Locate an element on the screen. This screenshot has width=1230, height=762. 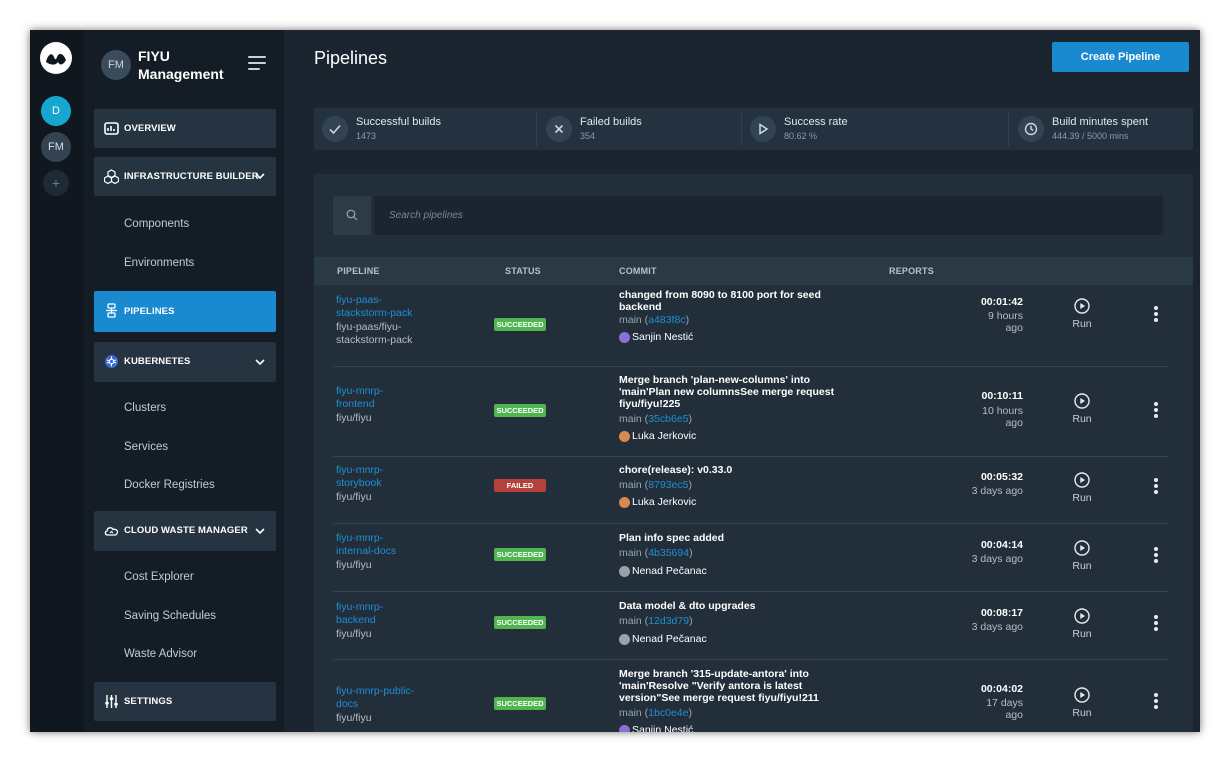
commit-author: Nenad Pečanac is located at coordinates (663, 571).